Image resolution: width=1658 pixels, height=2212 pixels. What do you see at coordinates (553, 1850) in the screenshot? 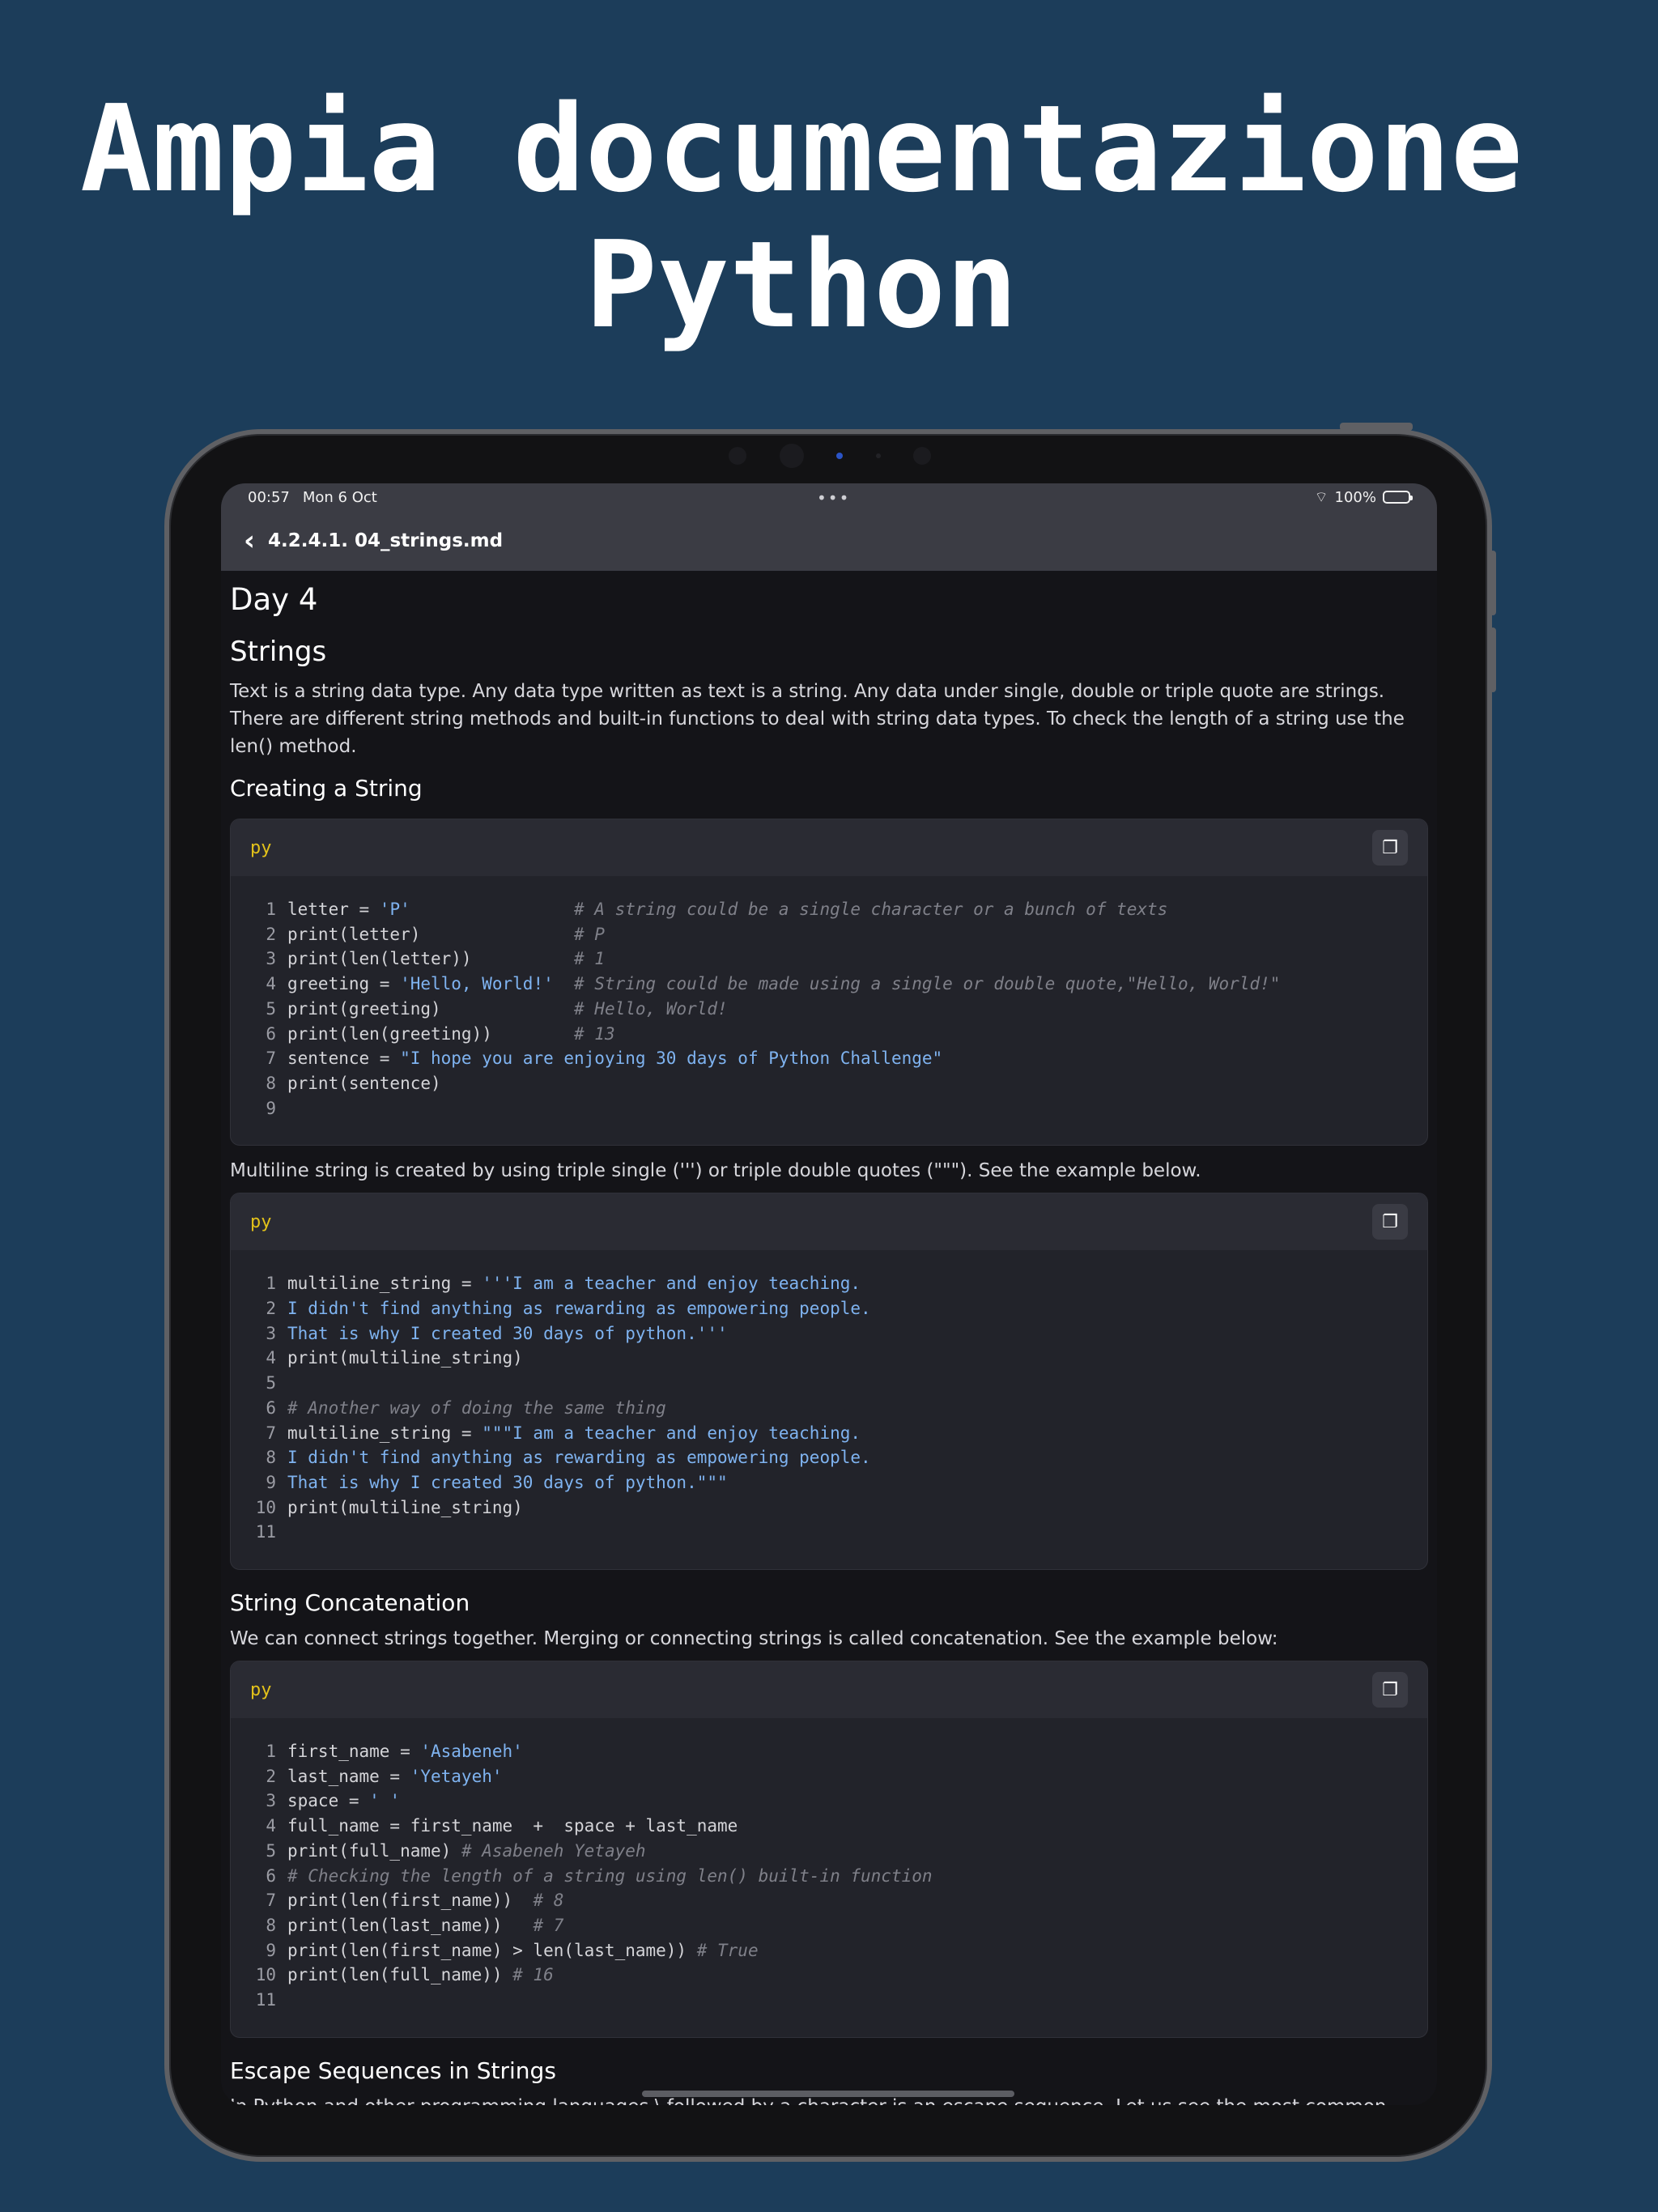
I see `code-comment: # Asabeneh Yetayeh` at bounding box center [553, 1850].